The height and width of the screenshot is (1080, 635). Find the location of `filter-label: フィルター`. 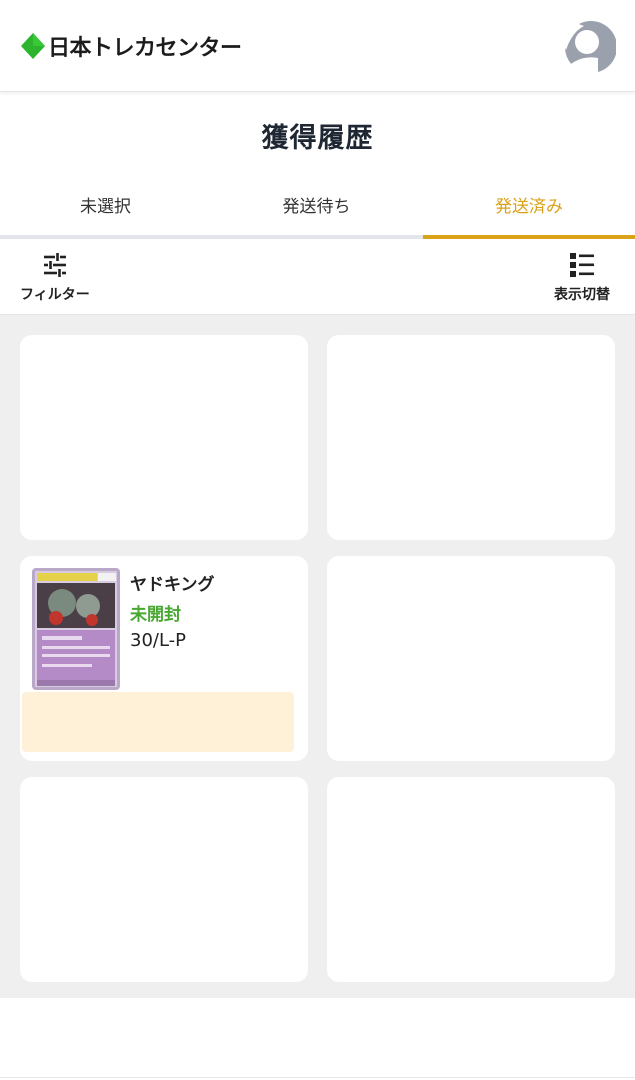

filter-label: フィルター is located at coordinates (55, 295).